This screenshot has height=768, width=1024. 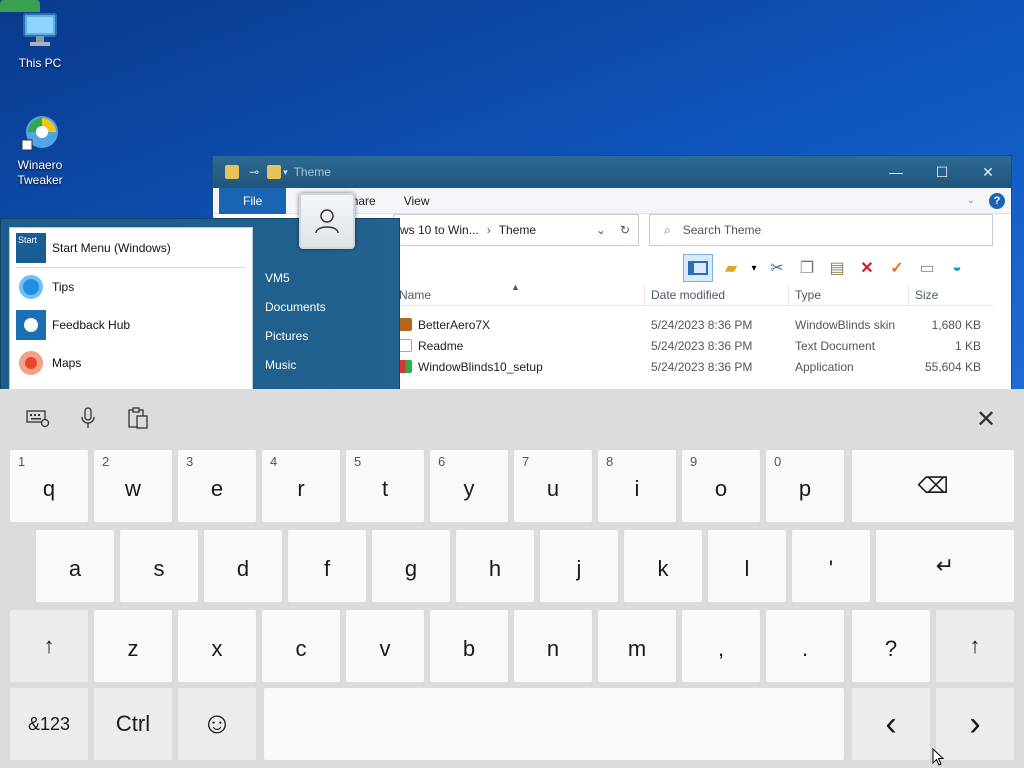 I want to click on key-v: v, so click(x=385, y=646).